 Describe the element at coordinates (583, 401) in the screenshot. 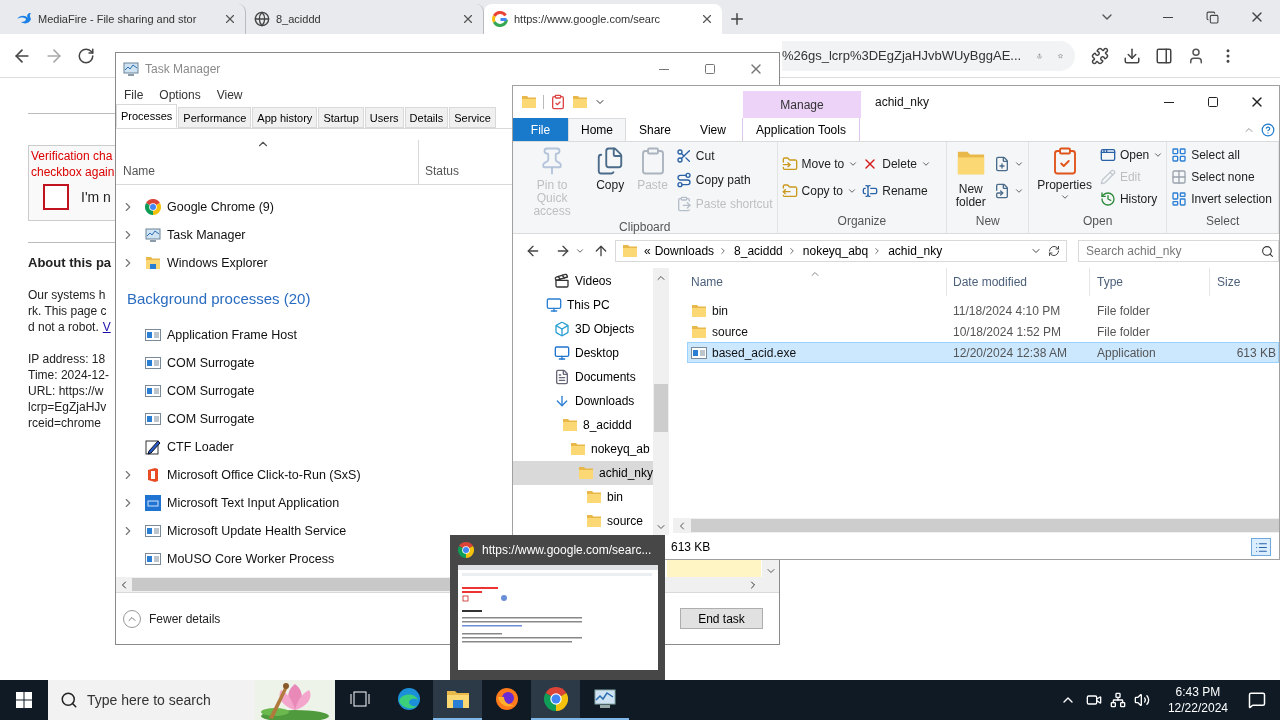

I see `nav-item: Downloads` at that location.